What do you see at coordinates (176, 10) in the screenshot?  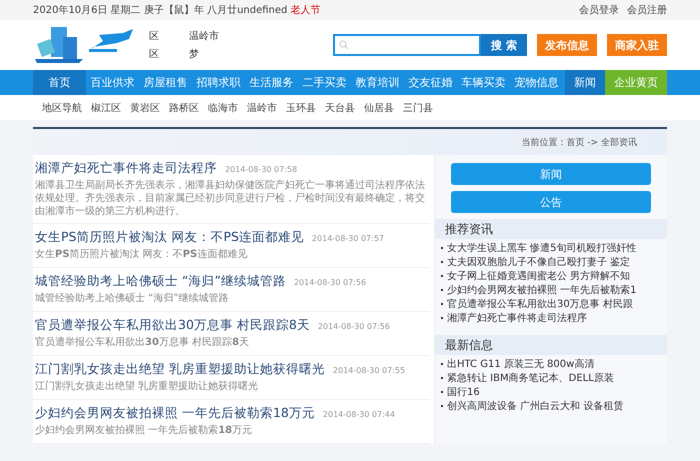 I see `date-text: 2020年10月6日 星期二 庚子【鼠】年 八月廿undefined 老人节` at bounding box center [176, 10].